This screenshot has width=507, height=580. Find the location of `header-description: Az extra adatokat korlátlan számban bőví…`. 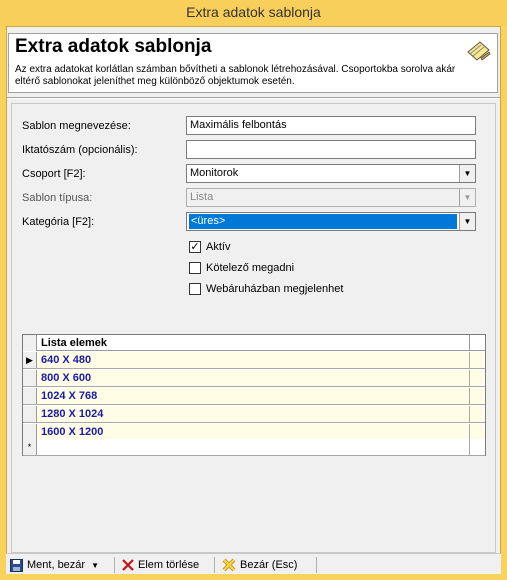

header-description: Az extra adatokat korlátlan számban bőví… is located at coordinates (235, 75).